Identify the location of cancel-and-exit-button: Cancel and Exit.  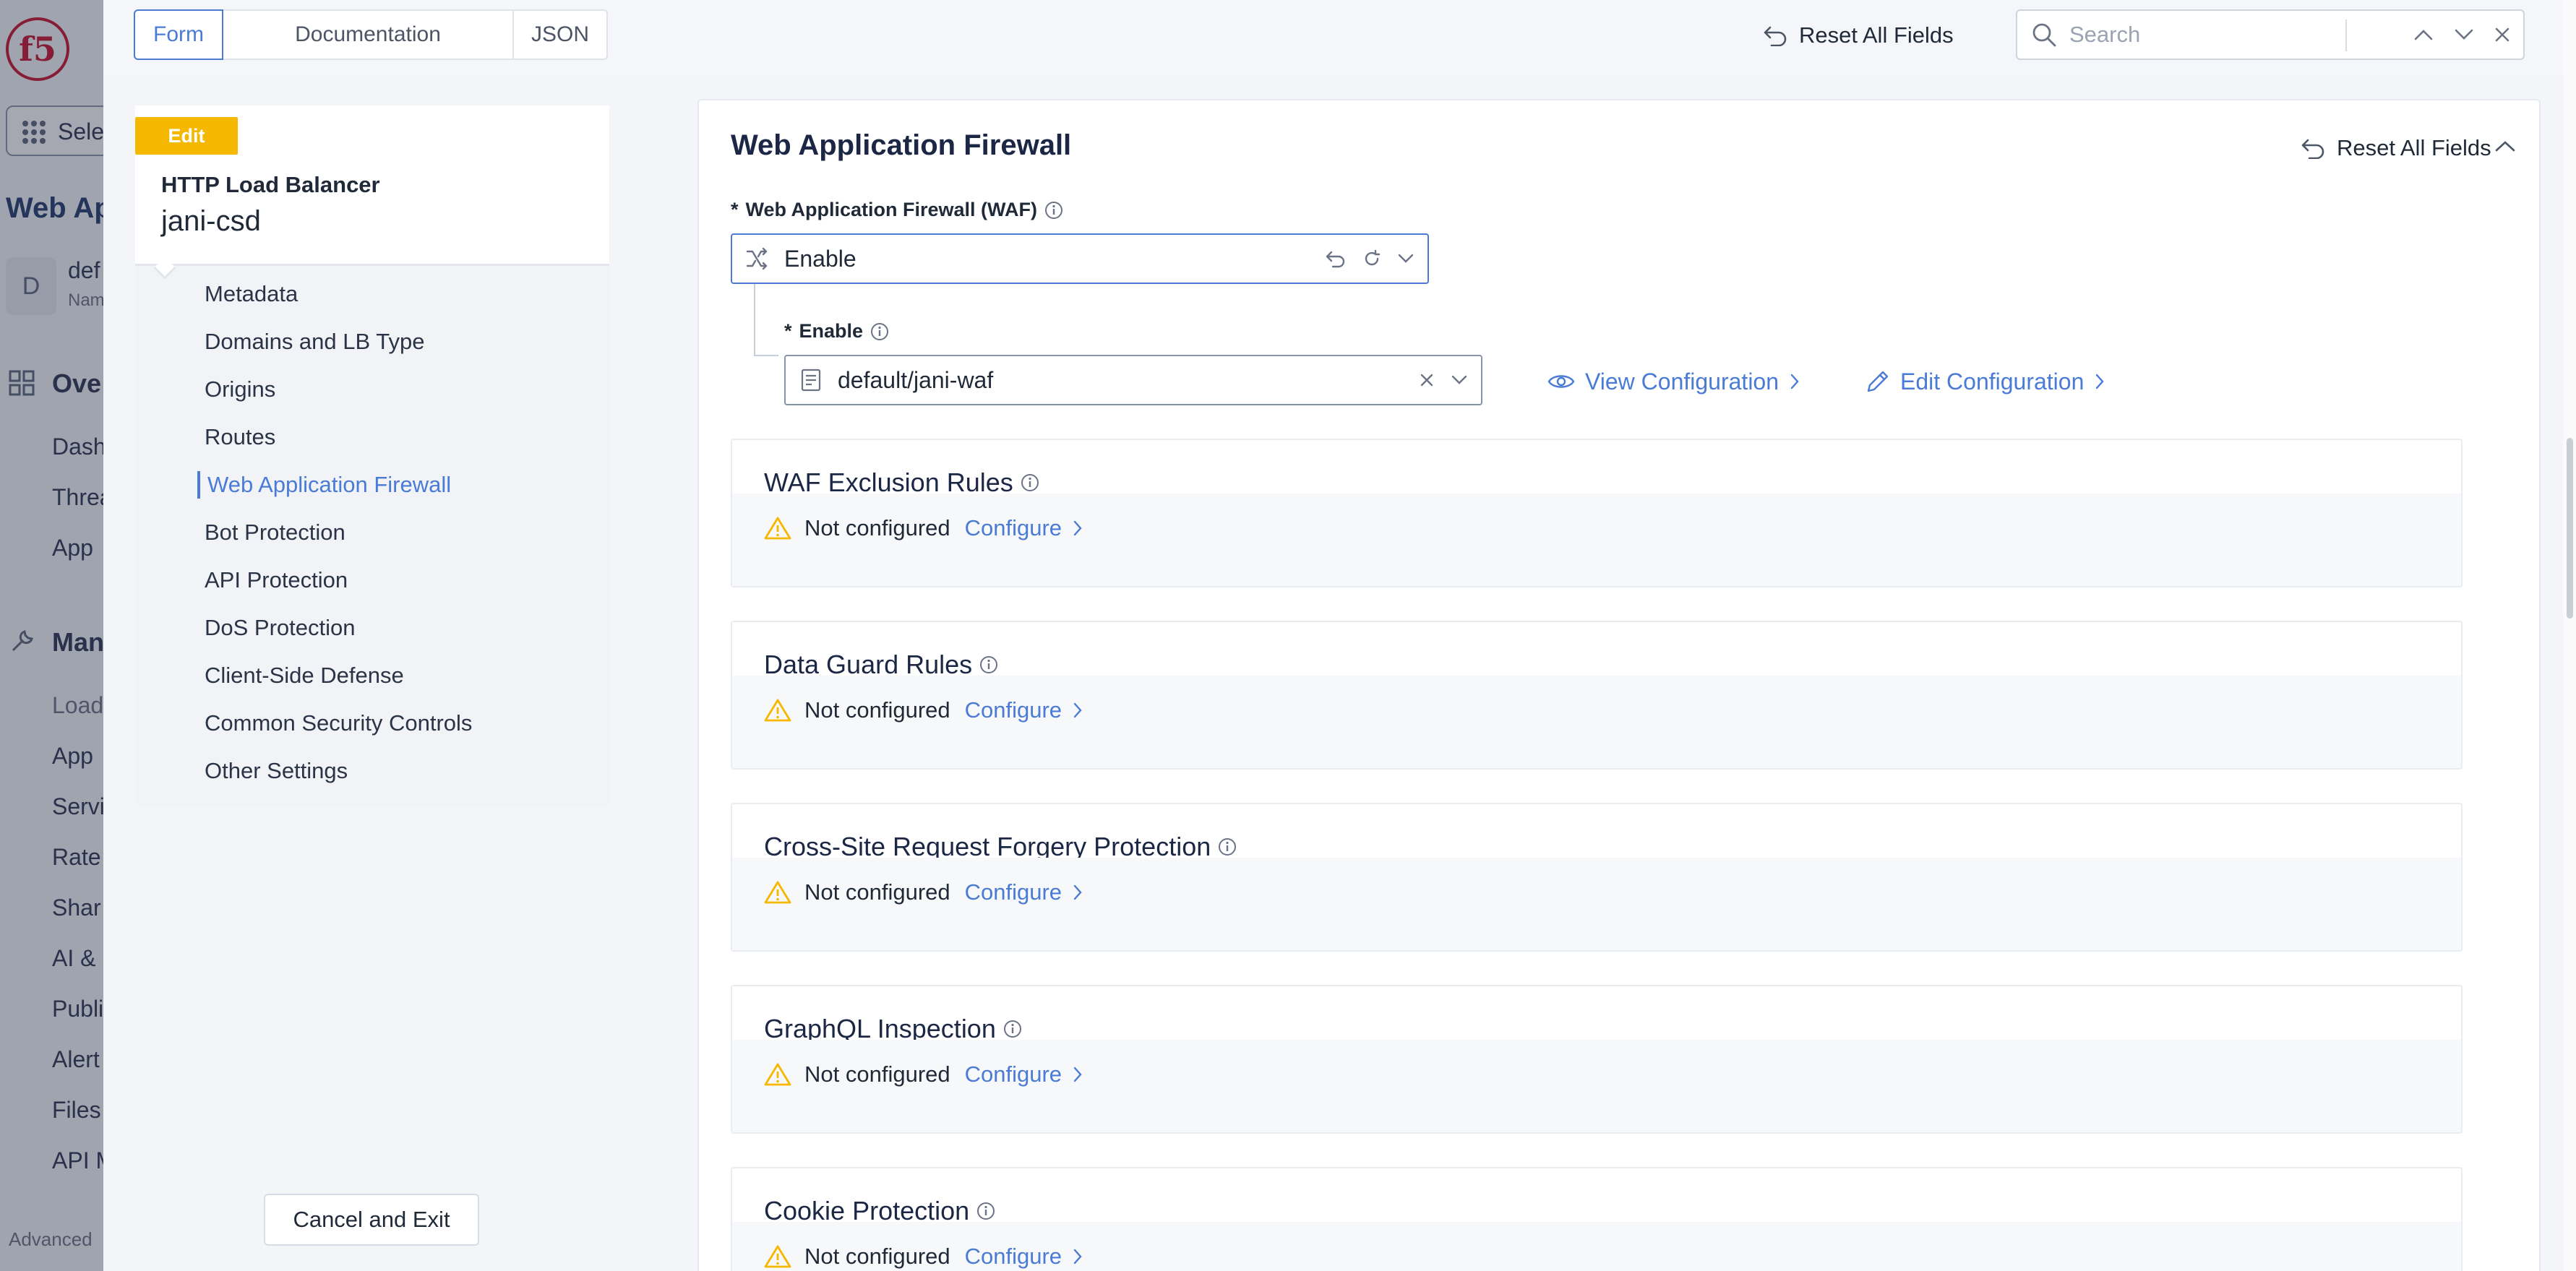
(372, 1220).